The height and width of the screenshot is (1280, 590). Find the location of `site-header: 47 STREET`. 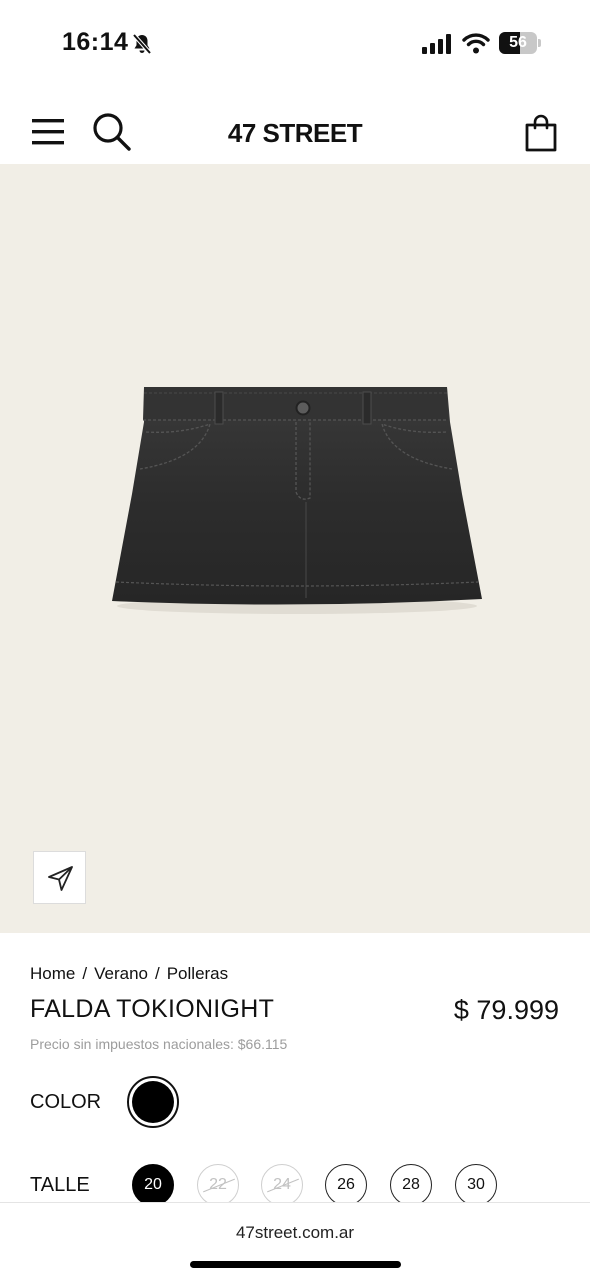

site-header: 47 STREET is located at coordinates (295, 132).